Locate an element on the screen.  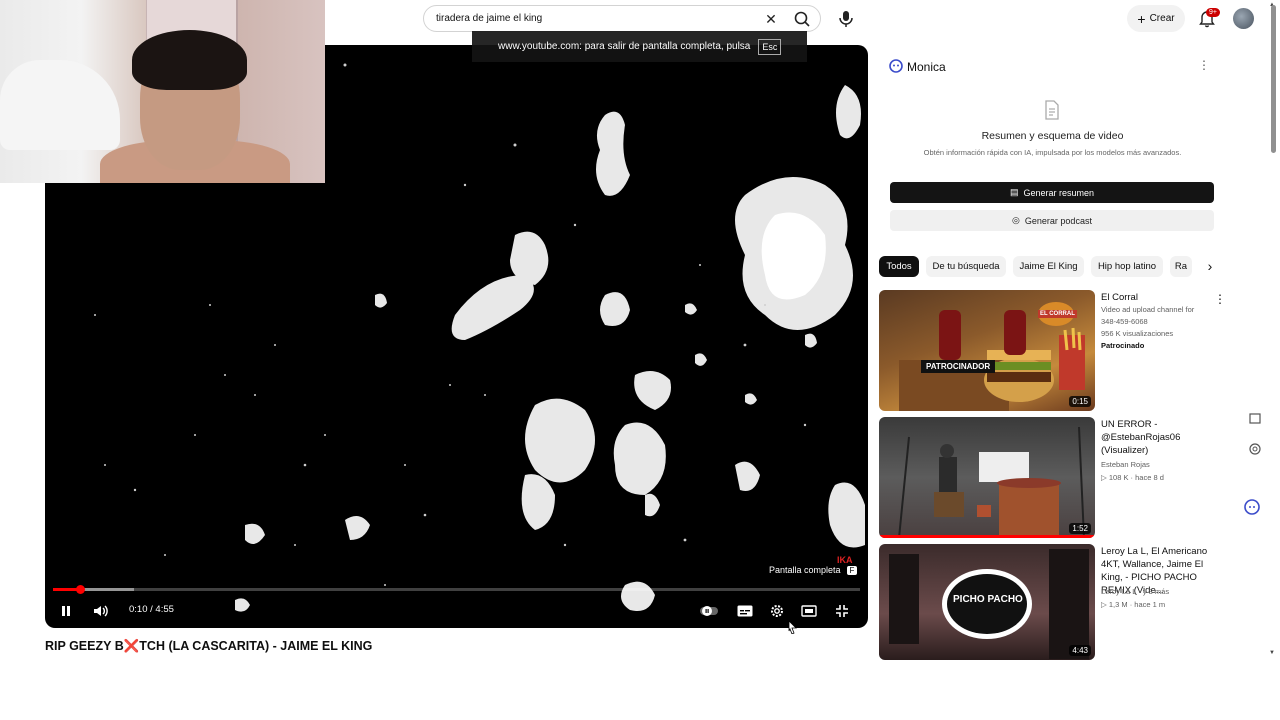
burger-image is located at coordinates (992, 356).